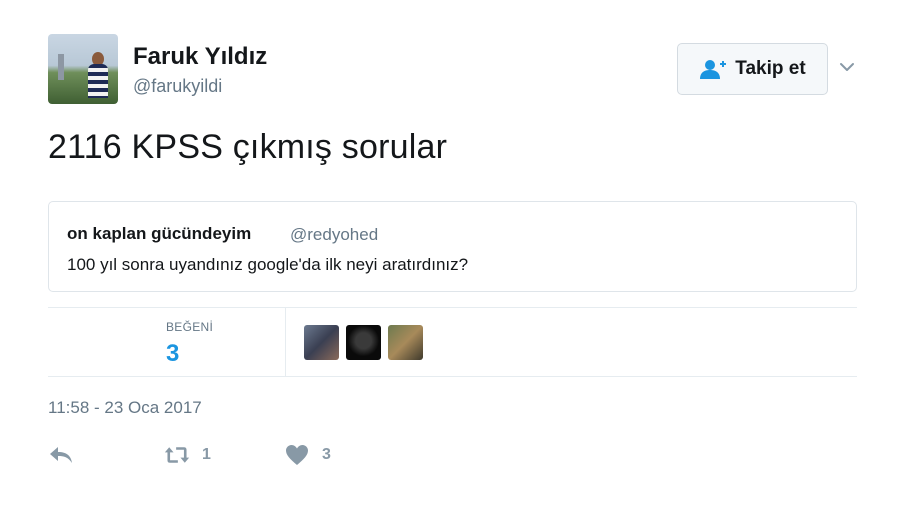 This screenshot has height=505, width=900. Describe the element at coordinates (159, 233) in the screenshot. I see `quoted-author-name: on kaplan gücündeyim` at that location.